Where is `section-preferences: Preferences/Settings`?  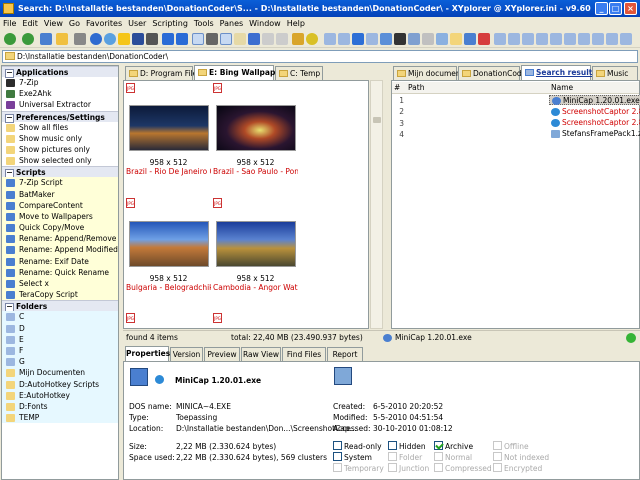 section-preferences: Preferences/Settings is located at coordinates (60, 116).